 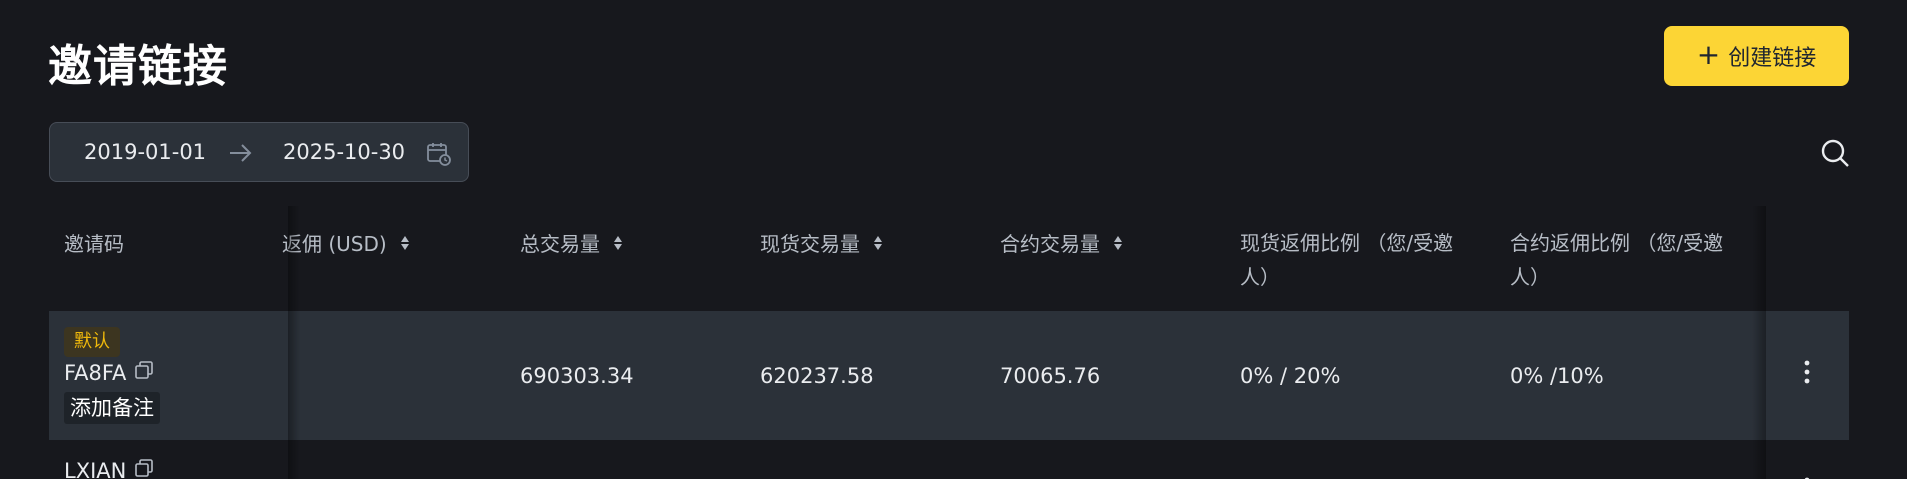 I want to click on create-link-label: 创建链接, so click(x=1772, y=58).